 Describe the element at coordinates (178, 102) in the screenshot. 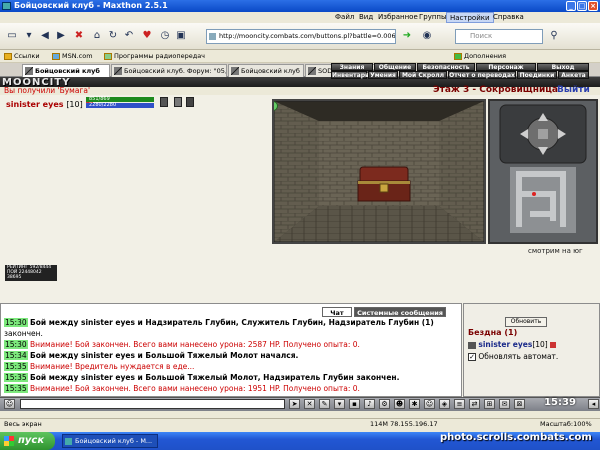

I see `align-icon` at that location.